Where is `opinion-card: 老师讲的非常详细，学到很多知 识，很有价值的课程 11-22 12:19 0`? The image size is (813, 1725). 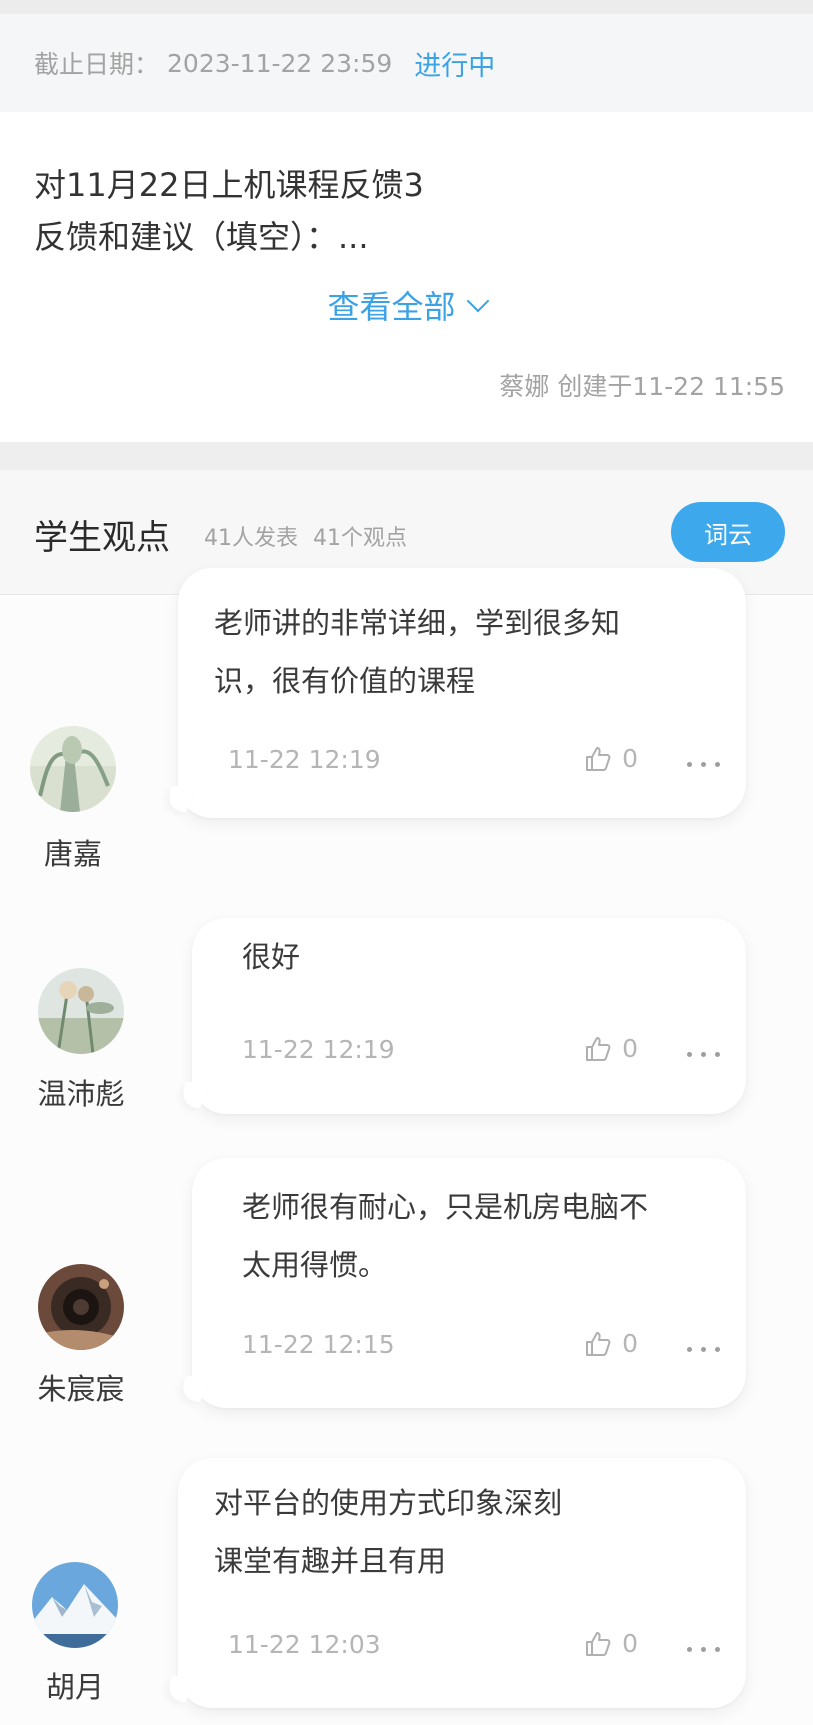 opinion-card: 老师讲的非常详细，学到很多知 识，很有价值的课程 11-22 12:19 0 is located at coordinates (462, 693).